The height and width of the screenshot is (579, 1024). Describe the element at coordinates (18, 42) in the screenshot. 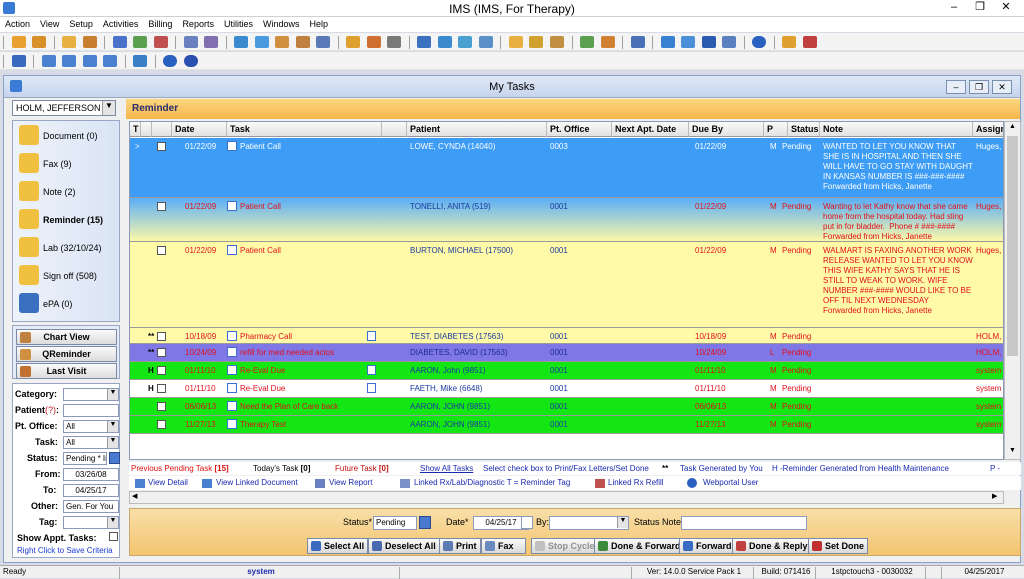

I see `user-icon` at that location.